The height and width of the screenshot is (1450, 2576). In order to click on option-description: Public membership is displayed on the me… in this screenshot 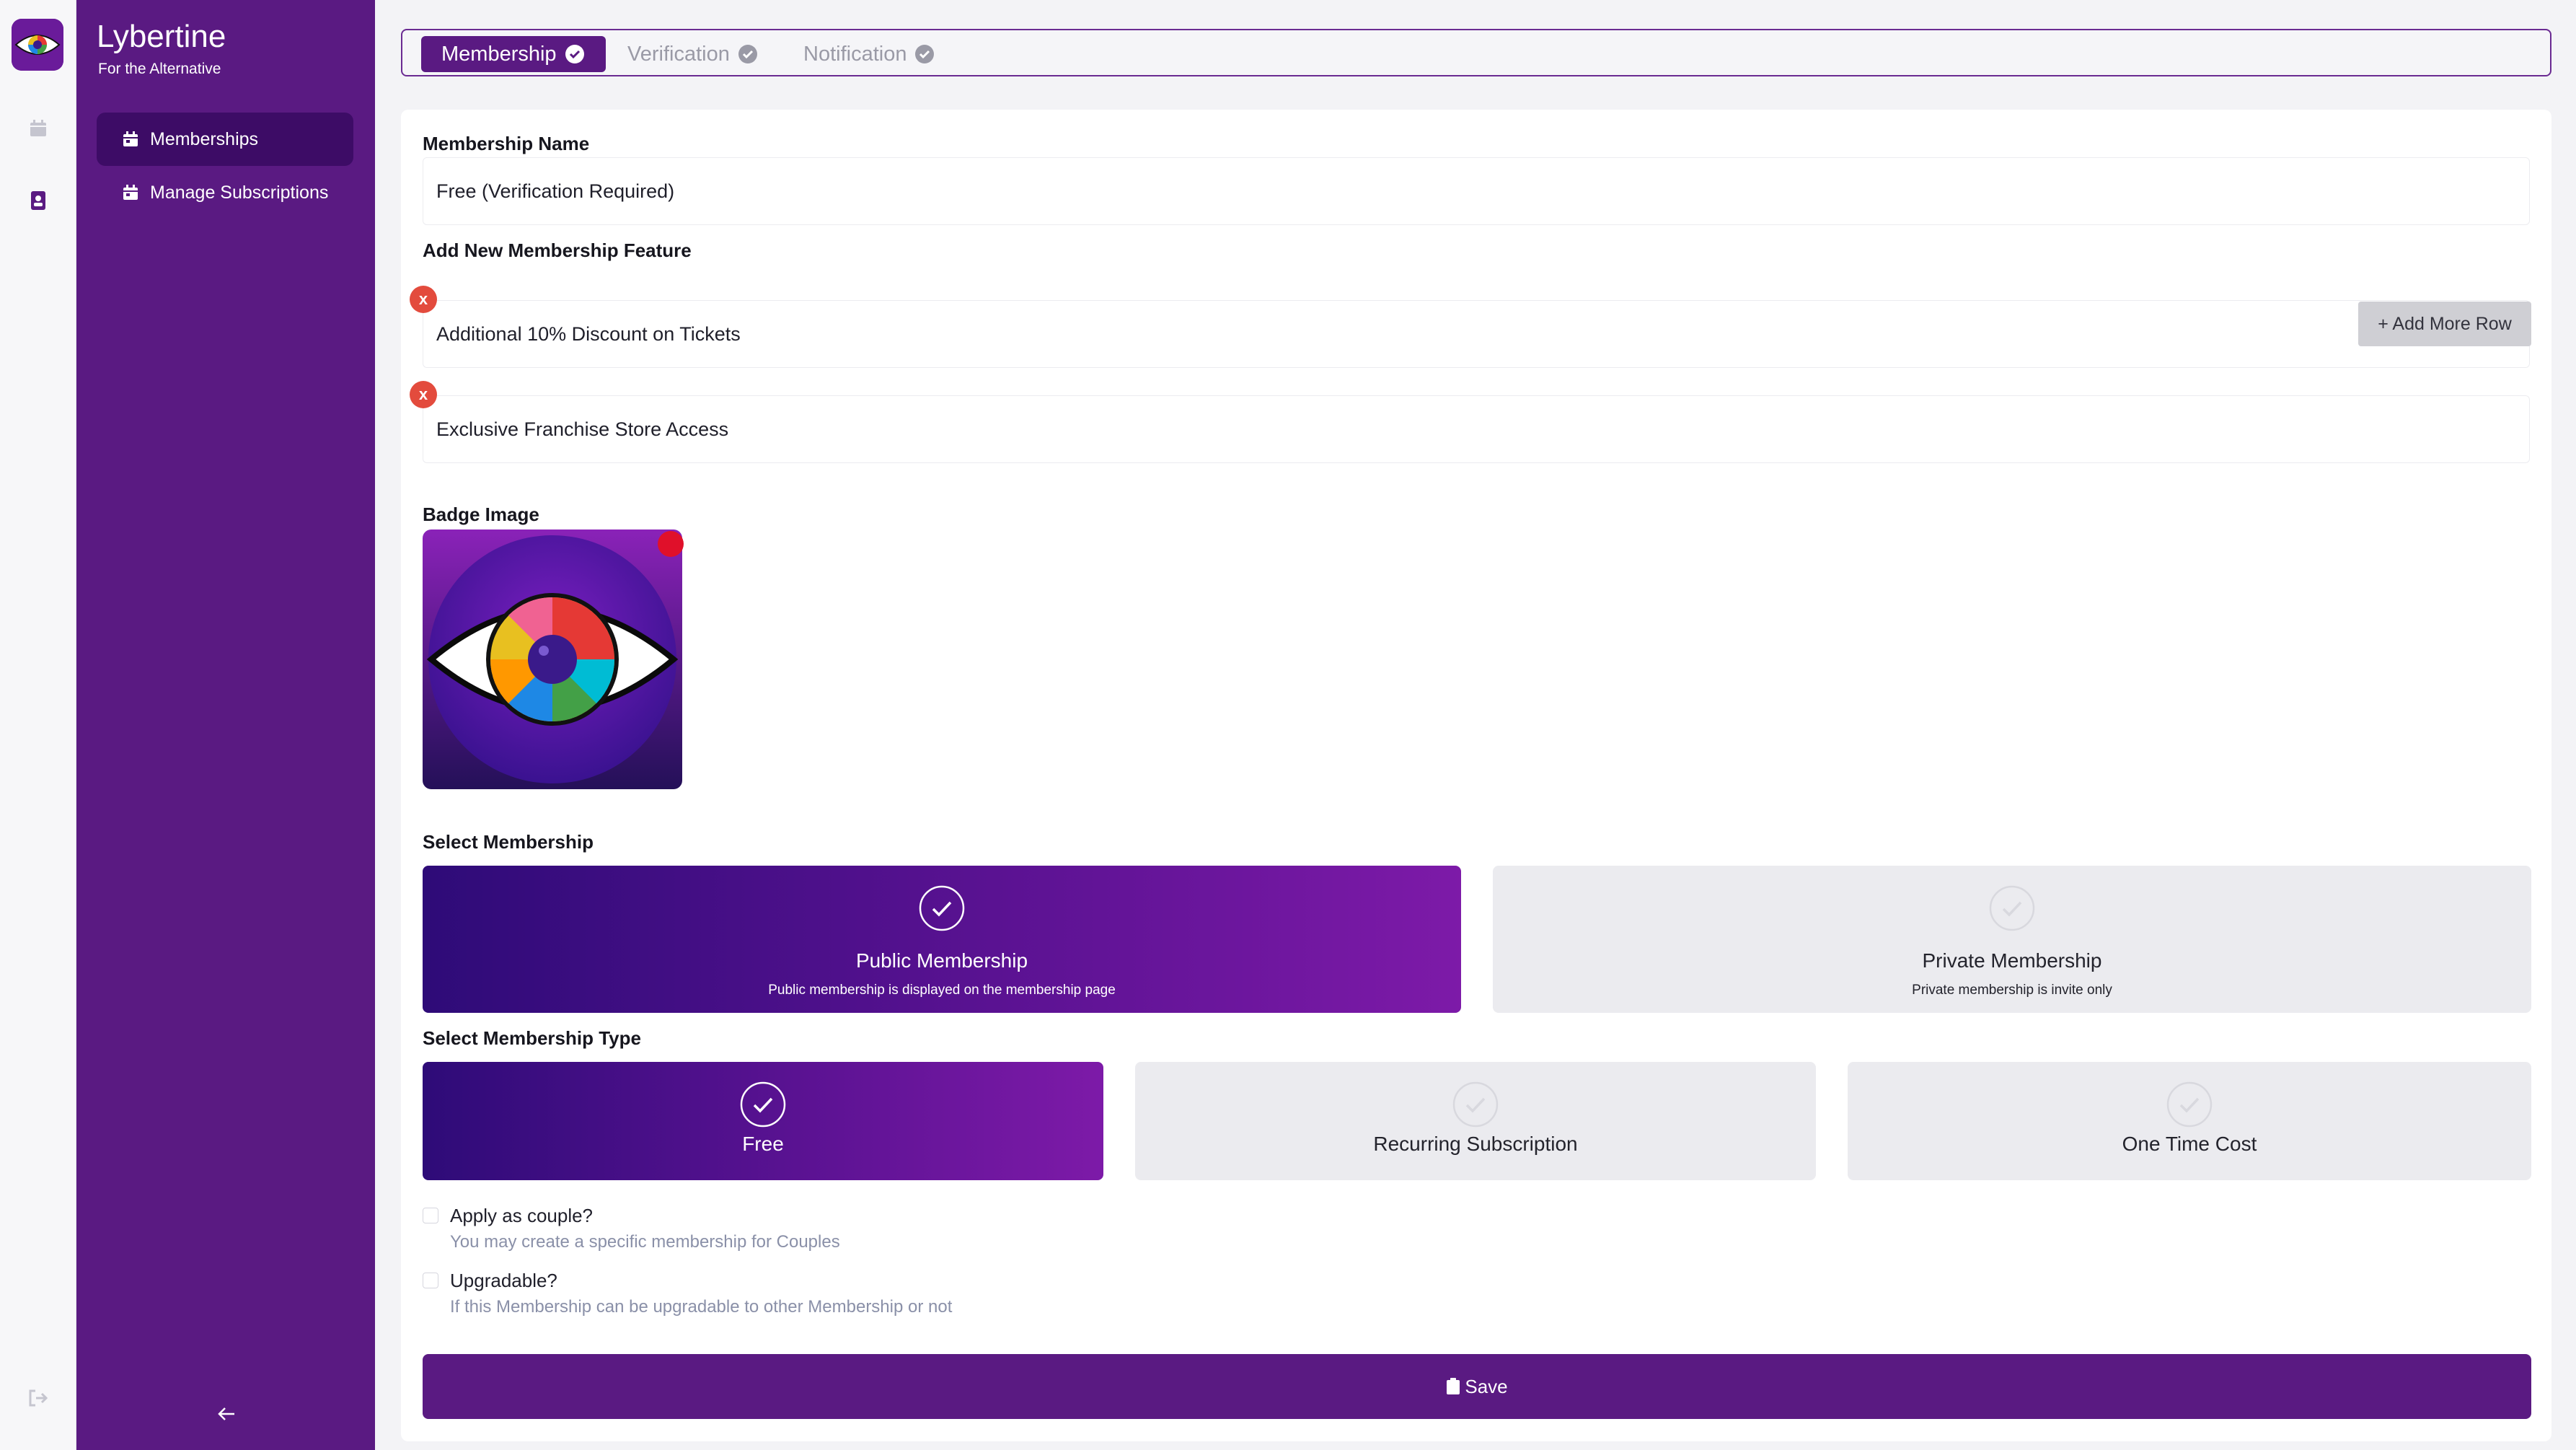, I will do `click(942, 991)`.